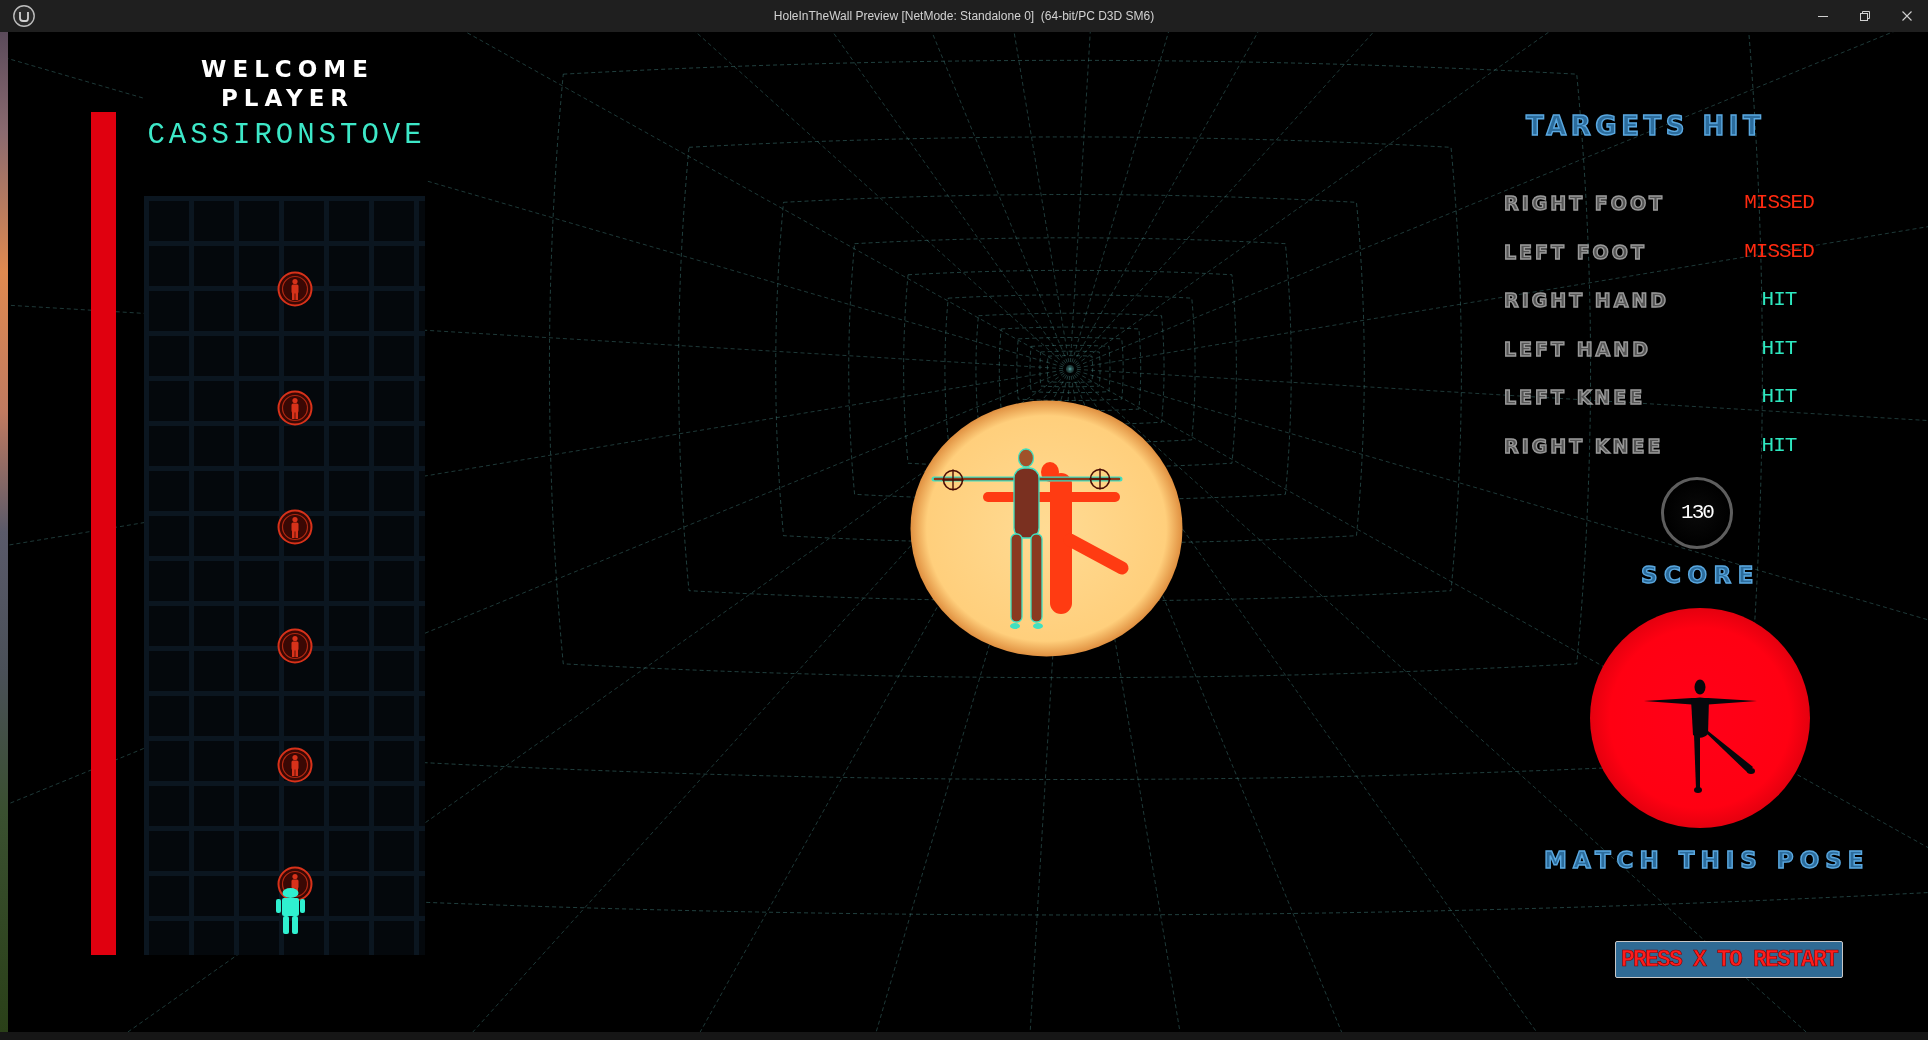 The width and height of the screenshot is (1928, 1040). I want to click on welcome-heading: WELCOME, so click(287, 69).